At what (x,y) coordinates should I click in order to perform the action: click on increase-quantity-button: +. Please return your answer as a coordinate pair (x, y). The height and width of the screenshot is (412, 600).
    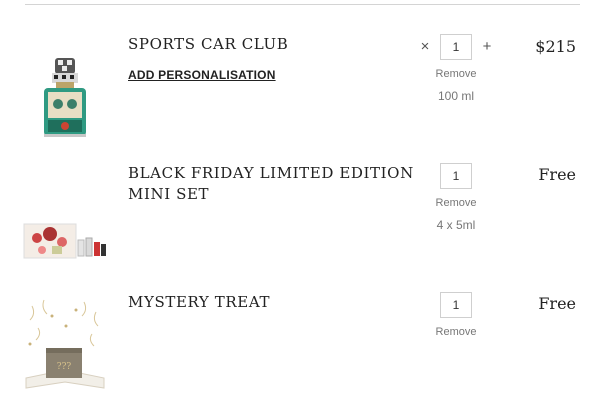
    Looking at the image, I should click on (487, 46).